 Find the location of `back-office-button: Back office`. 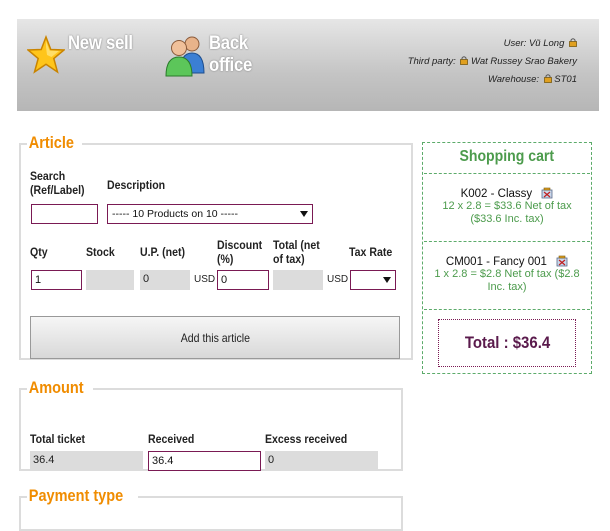

back-office-button: Back office is located at coordinates (211, 55).